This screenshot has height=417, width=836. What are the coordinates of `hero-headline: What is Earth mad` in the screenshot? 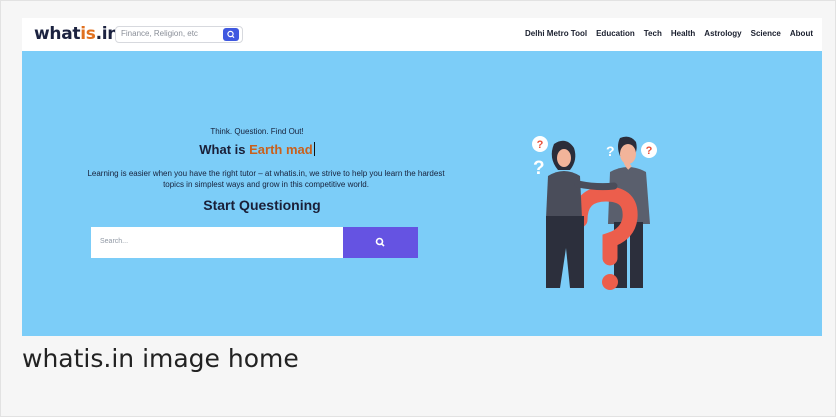 It's located at (257, 149).